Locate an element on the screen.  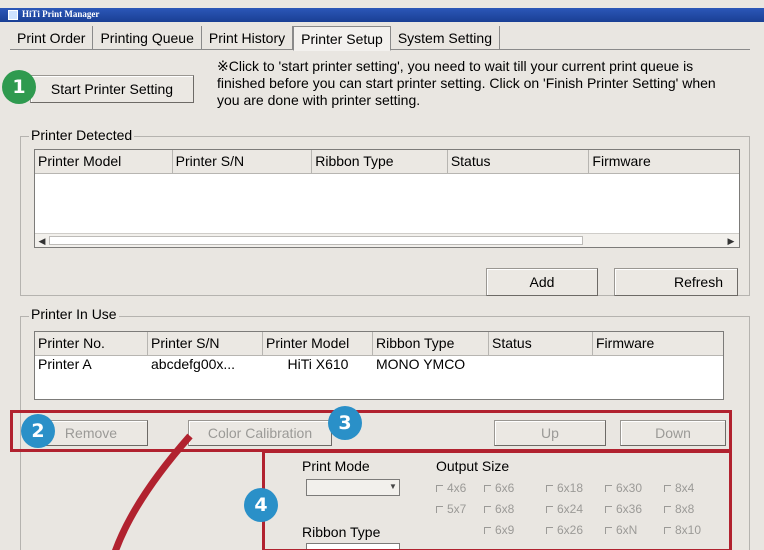
annotation-arrow is located at coordinates (152, 491).